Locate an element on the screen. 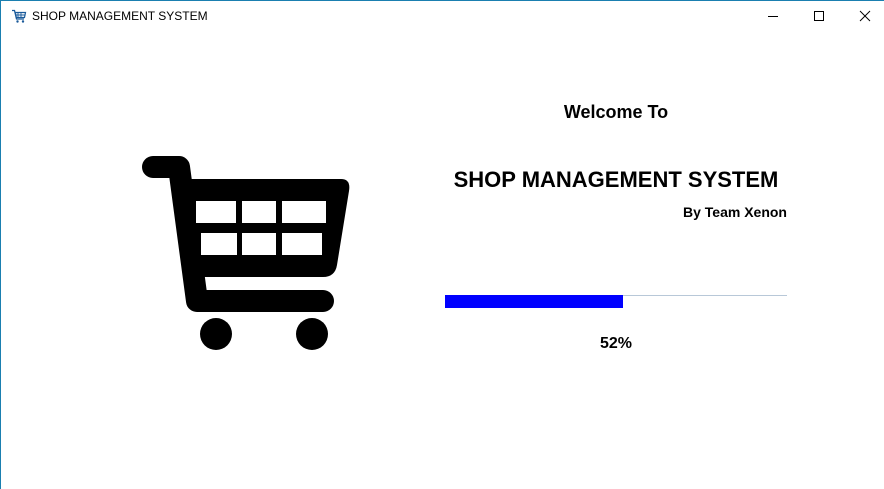 This screenshot has width=884, height=489. close-icon is located at coordinates (865, 16).